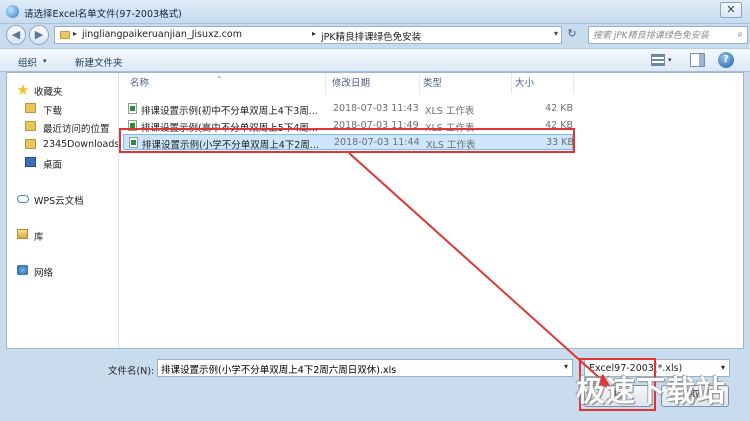  What do you see at coordinates (658, 60) in the screenshot?
I see `view-icon` at bounding box center [658, 60].